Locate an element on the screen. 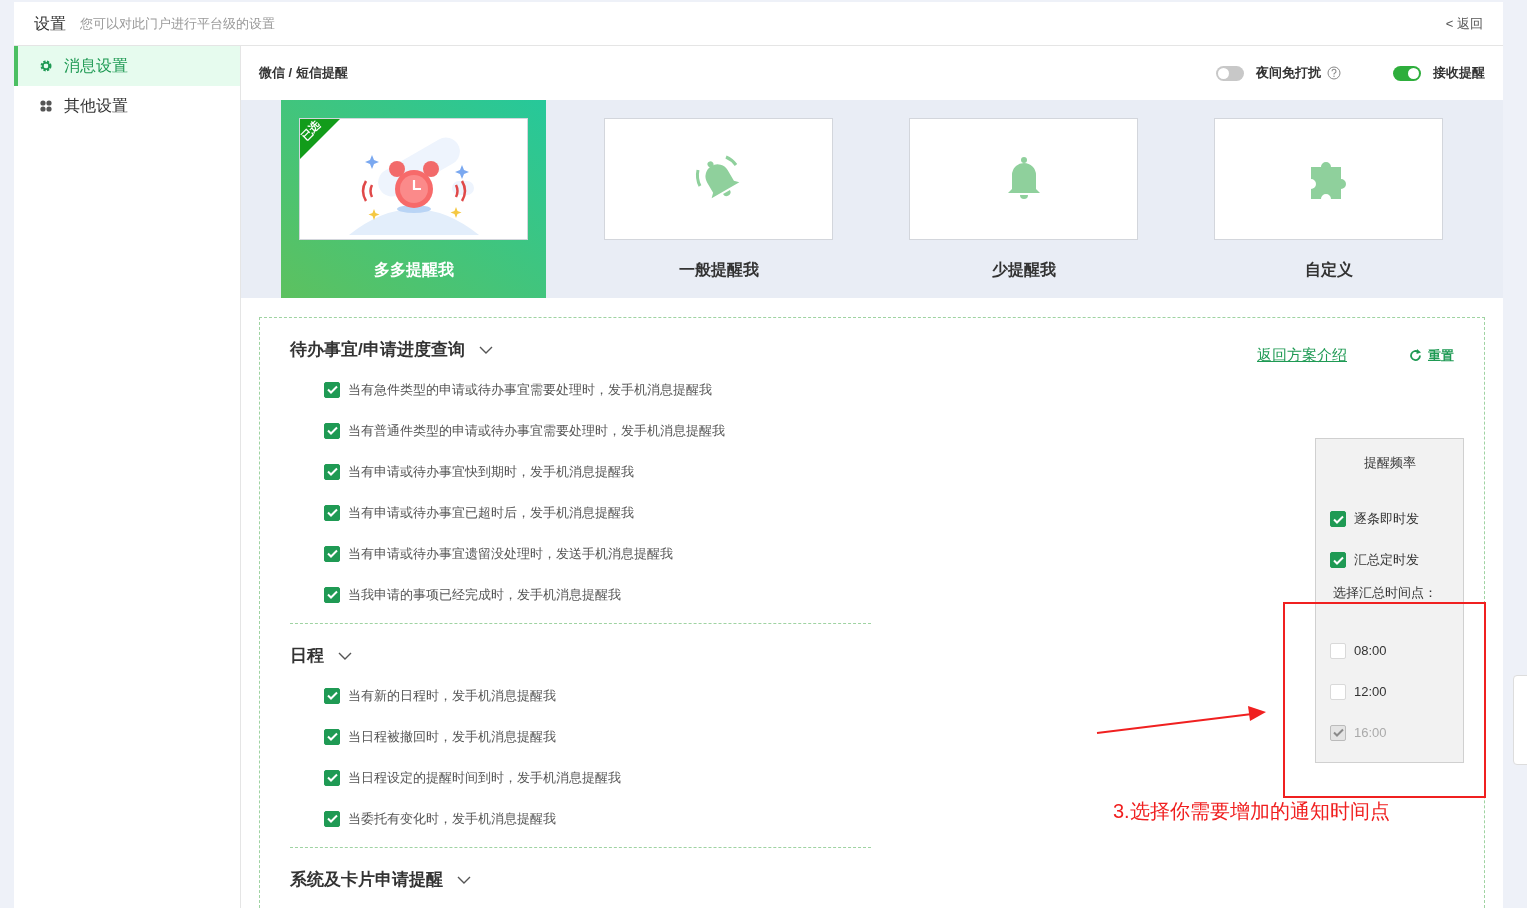 The width and height of the screenshot is (1527, 908). gear-icon is located at coordinates (46, 66).